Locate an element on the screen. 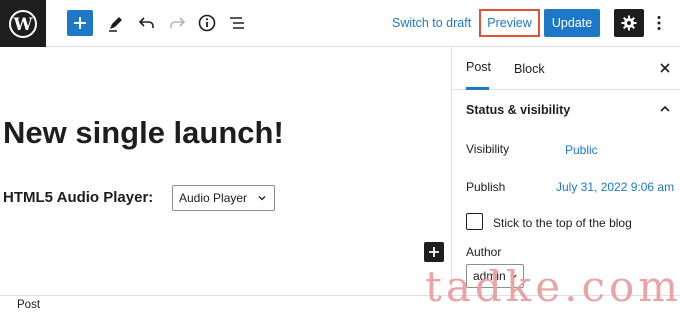  audio-select-value: Audio Player is located at coordinates (213, 198).